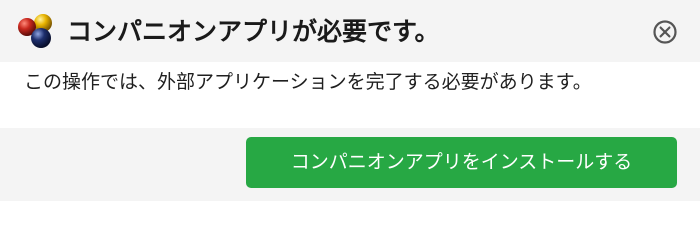 The height and width of the screenshot is (240, 700). I want to click on dialog-title: コンパニオンアプリが必要です。, so click(253, 31).